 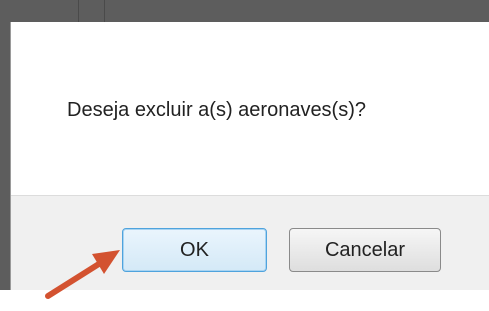 What do you see at coordinates (82, 274) in the screenshot?
I see `pointer-arrow-icon` at bounding box center [82, 274].